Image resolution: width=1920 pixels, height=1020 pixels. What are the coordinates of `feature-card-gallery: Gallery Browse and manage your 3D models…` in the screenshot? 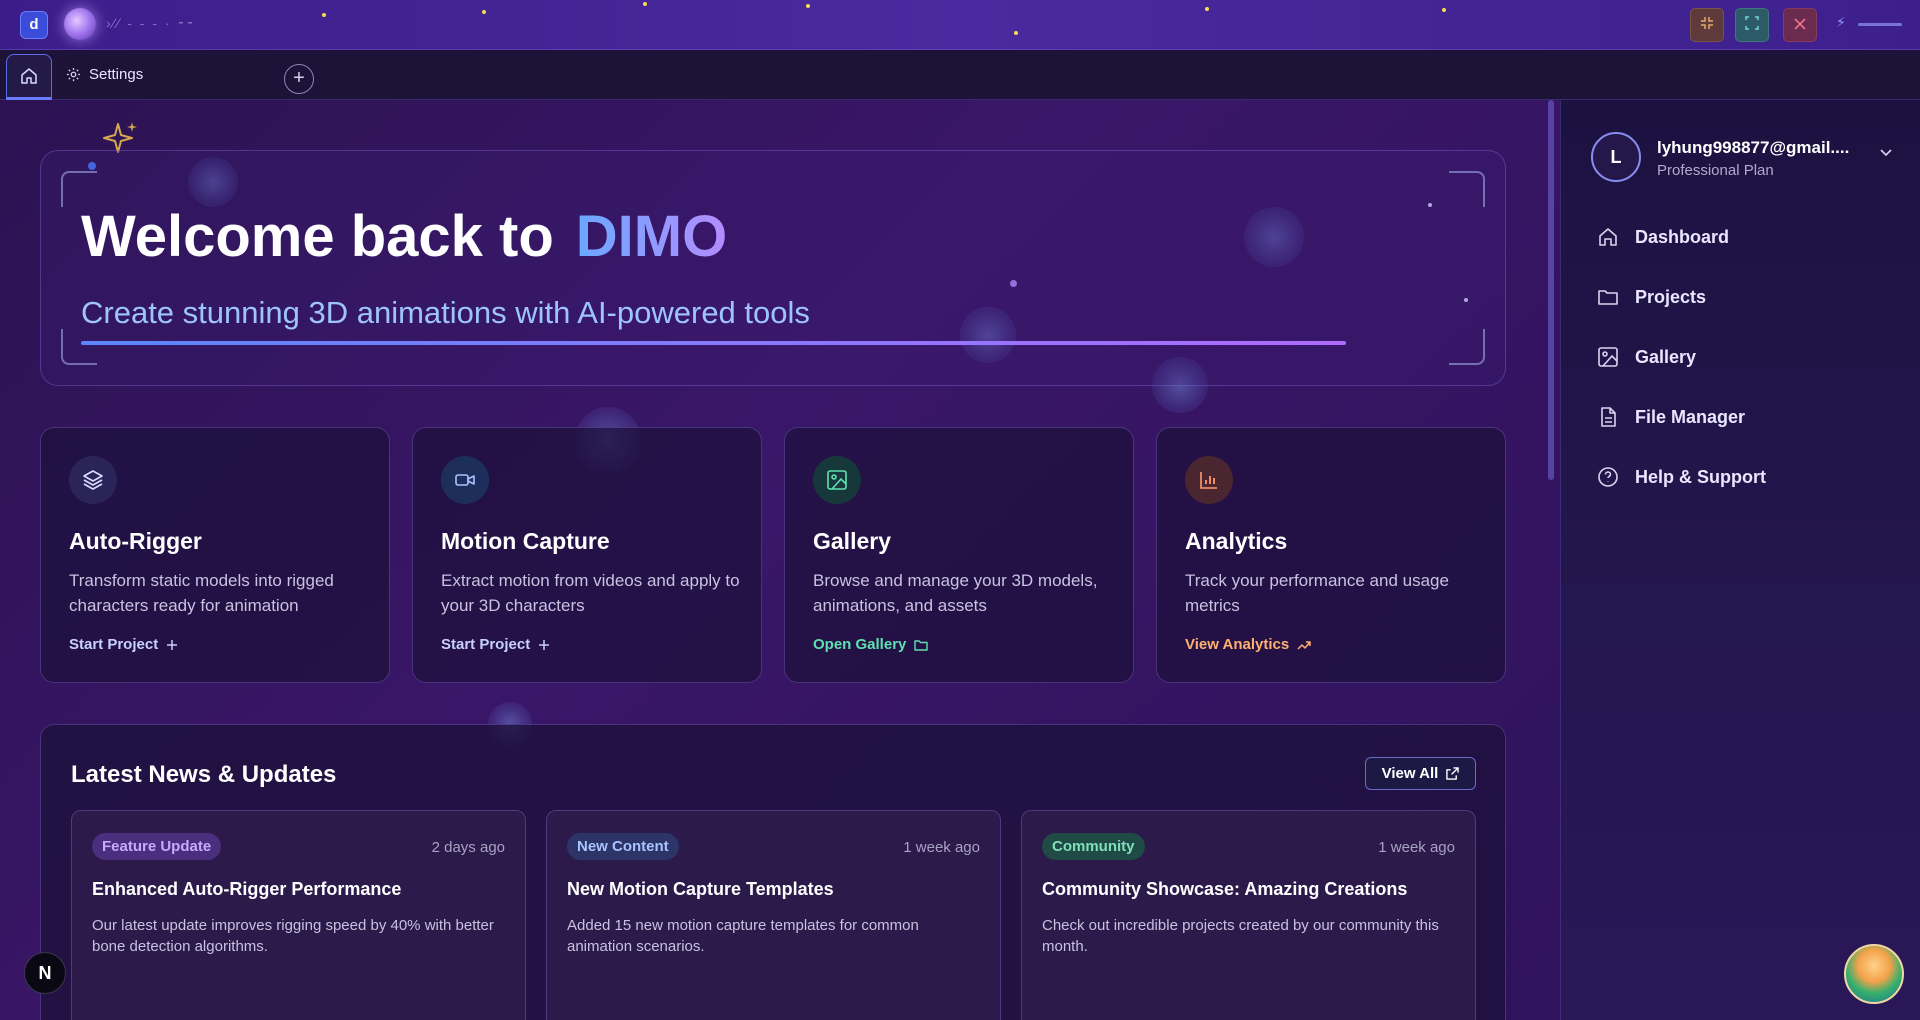 It's located at (959, 555).